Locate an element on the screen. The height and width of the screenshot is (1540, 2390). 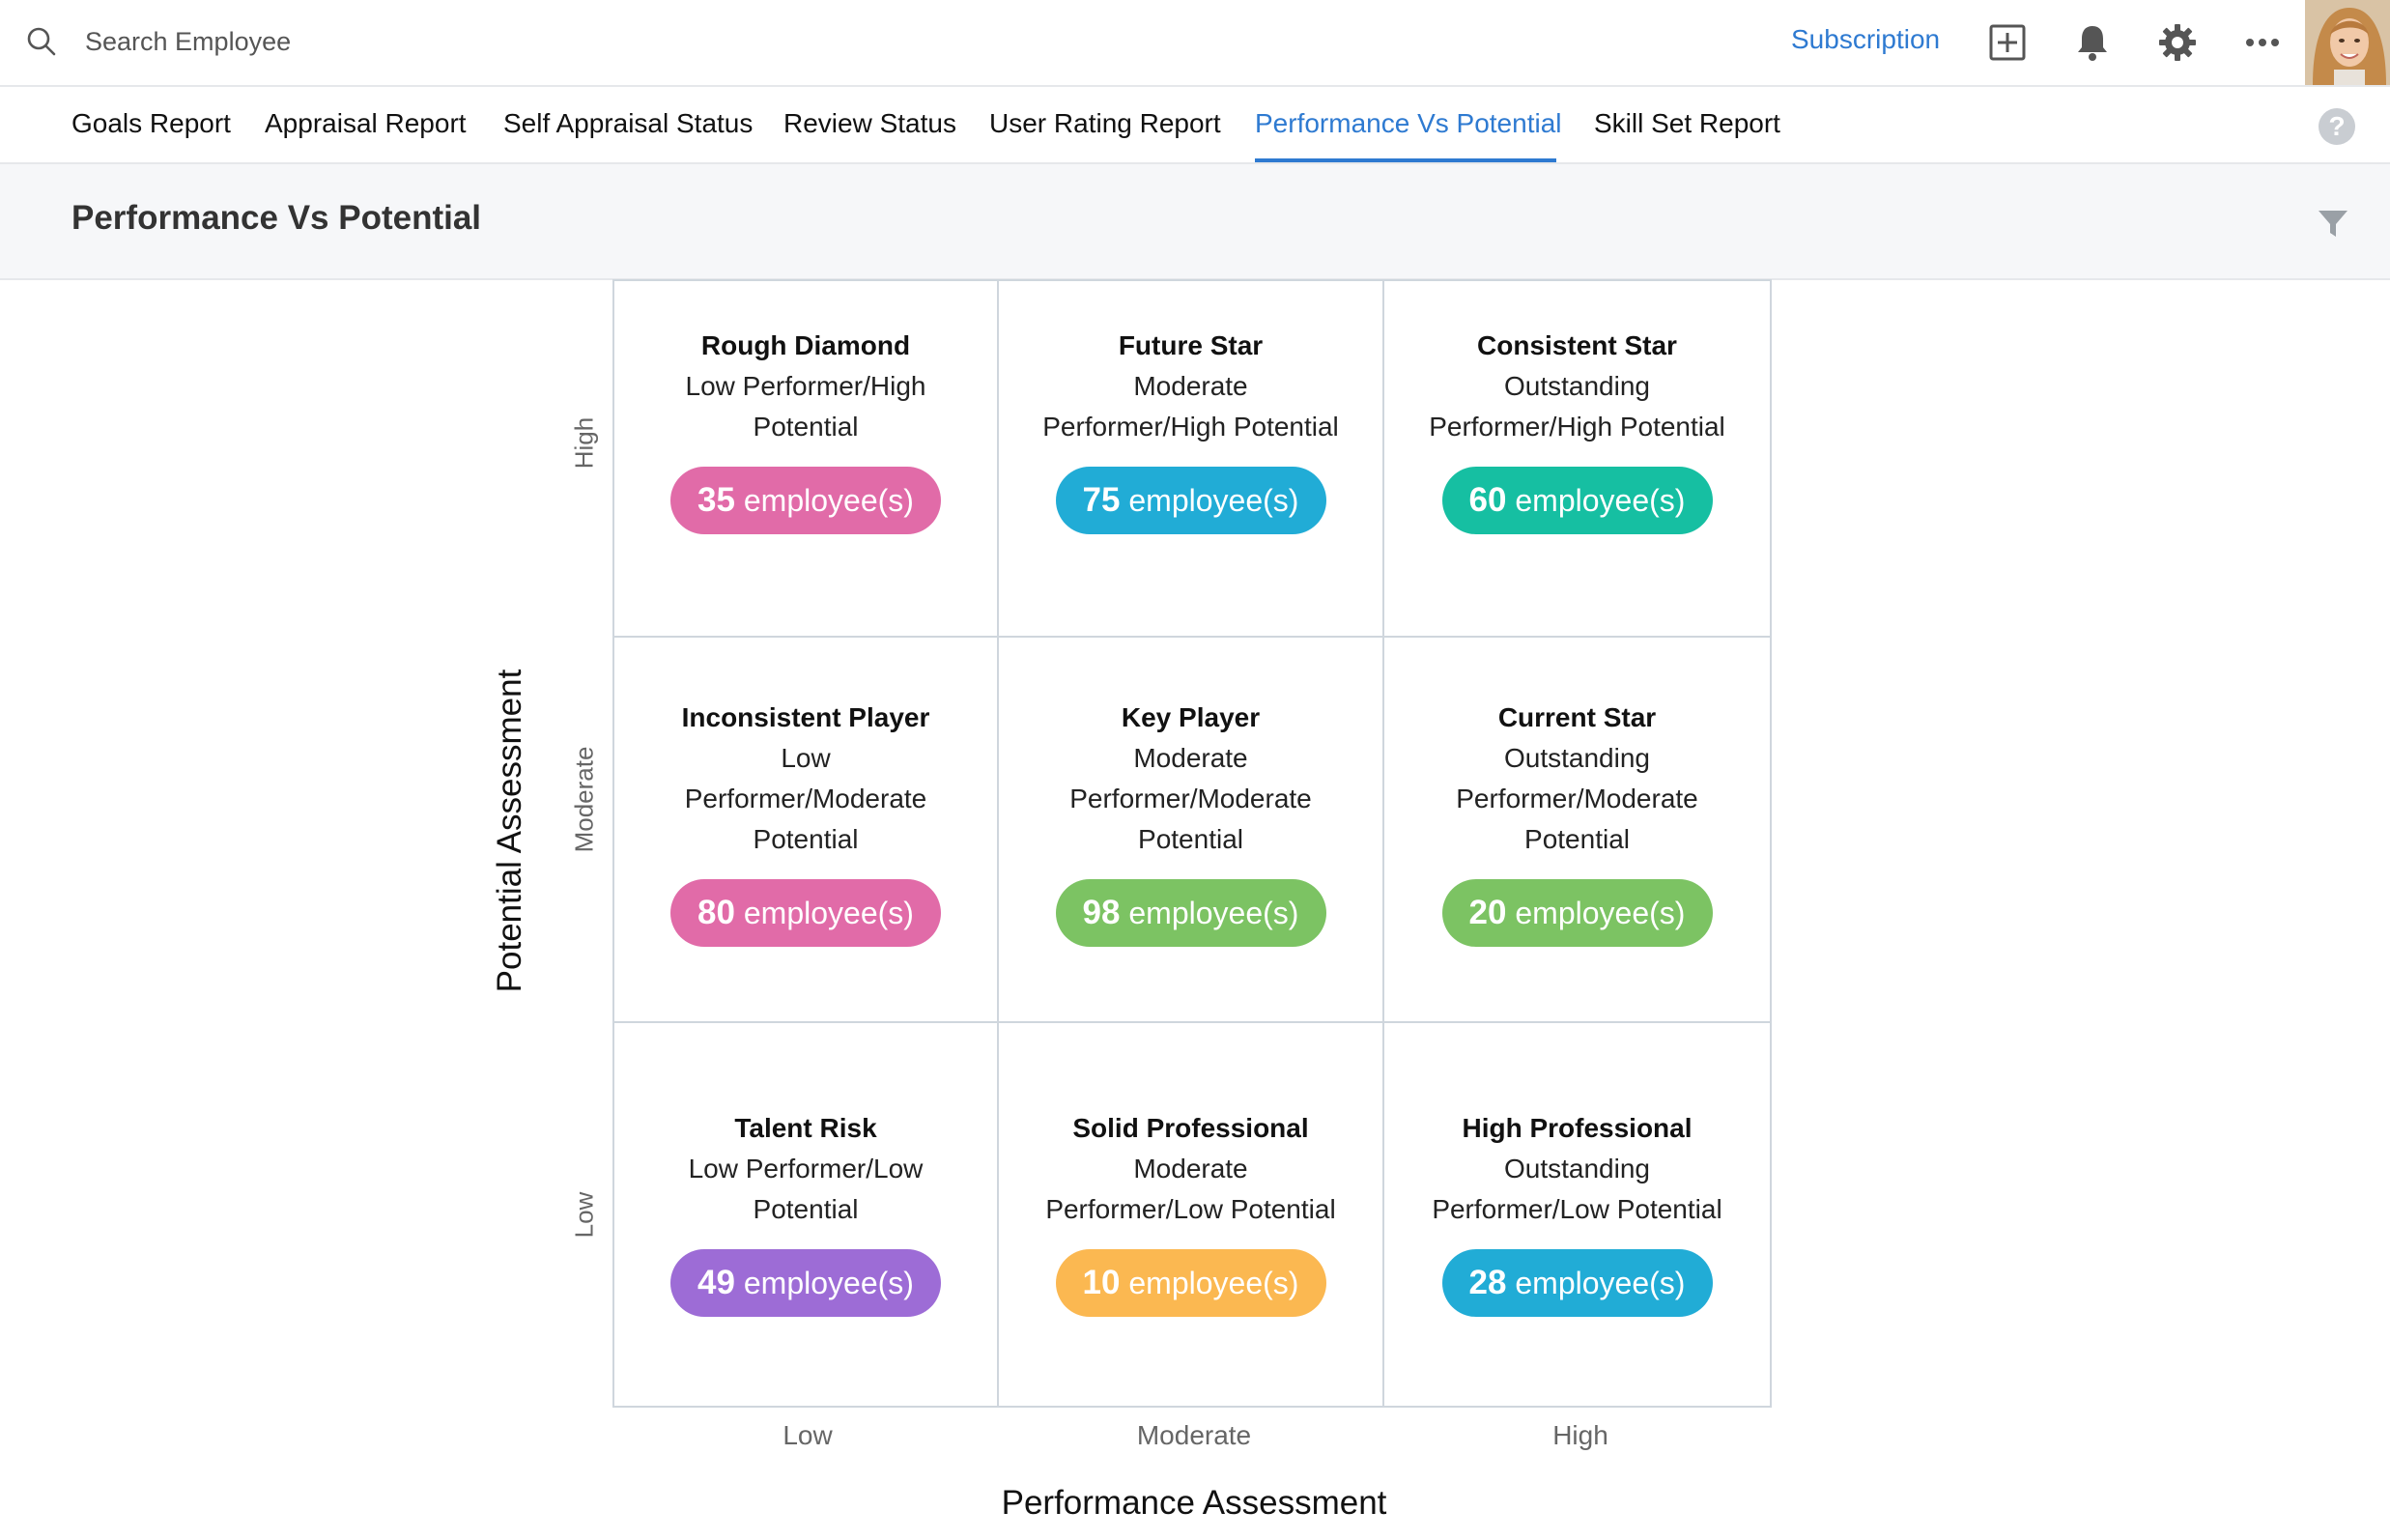
employee-count-button: 80 employee(s) is located at coordinates (805, 913).